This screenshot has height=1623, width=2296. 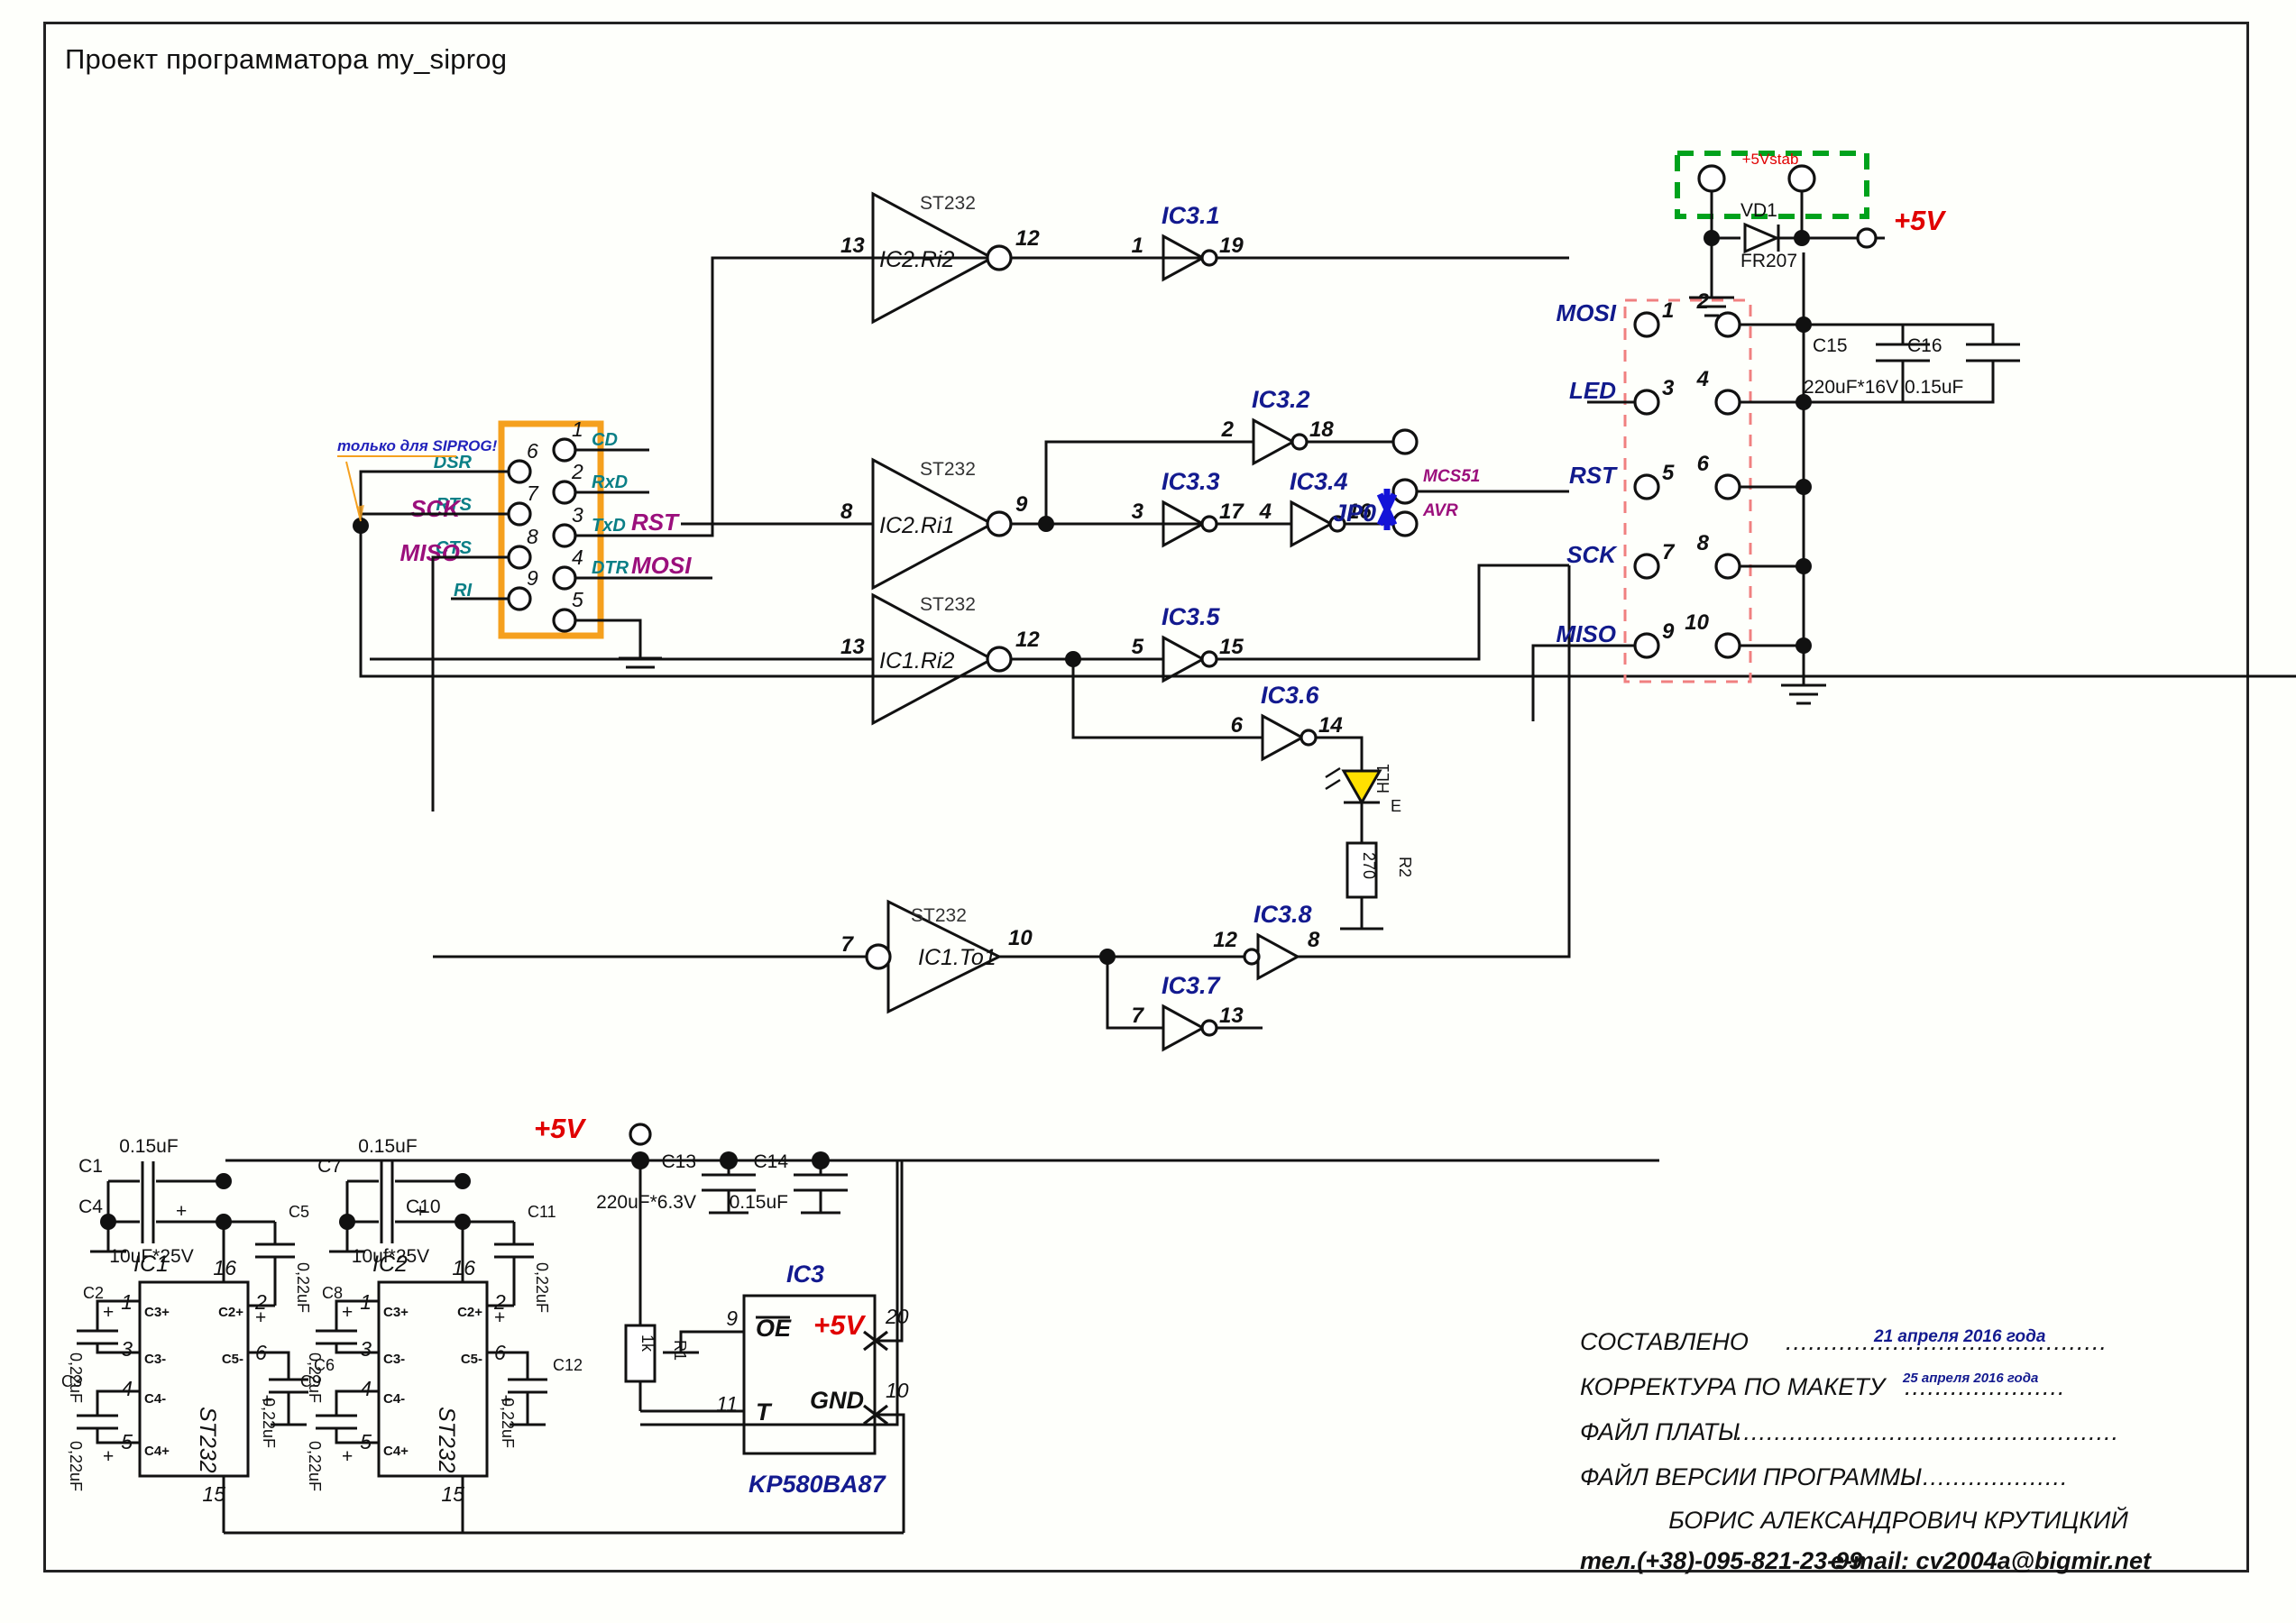 What do you see at coordinates (1668, 310) in the screenshot?
I see `isp-num-1: 1` at bounding box center [1668, 310].